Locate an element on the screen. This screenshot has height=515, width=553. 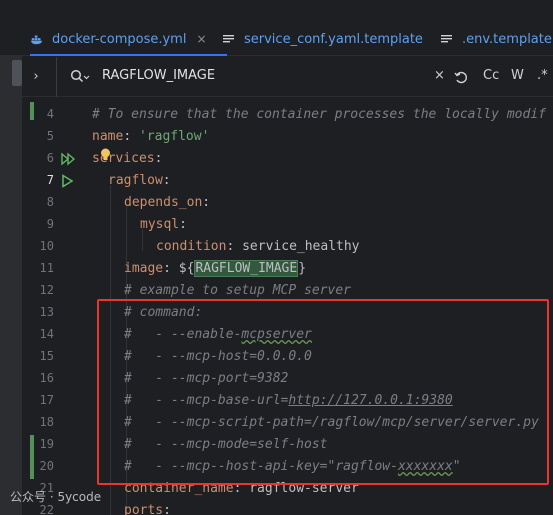
line-number: 7 is located at coordinates (50, 180).